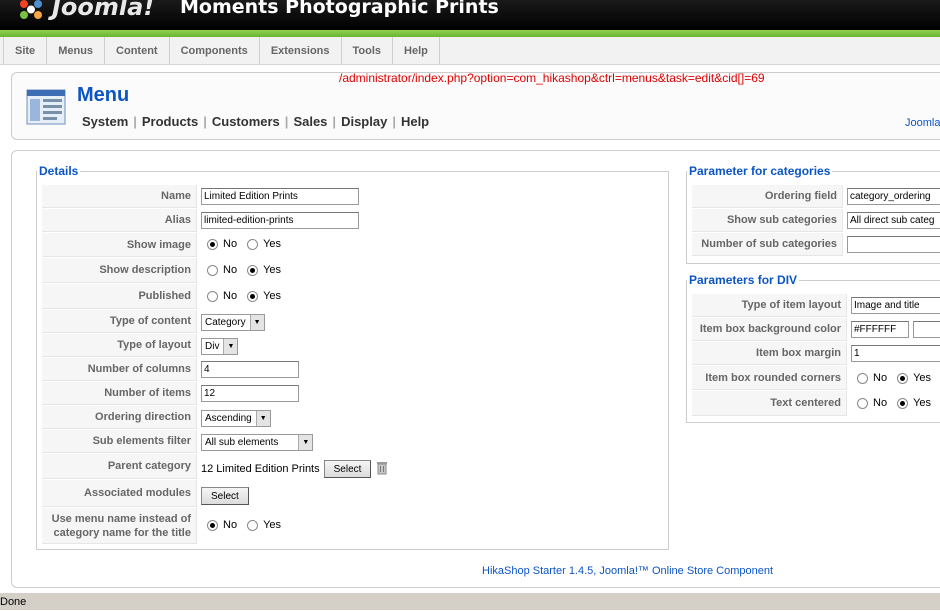 The width and height of the screenshot is (940, 611). Describe the element at coordinates (250, 393) in the screenshot. I see `num-items-input: 12` at that location.